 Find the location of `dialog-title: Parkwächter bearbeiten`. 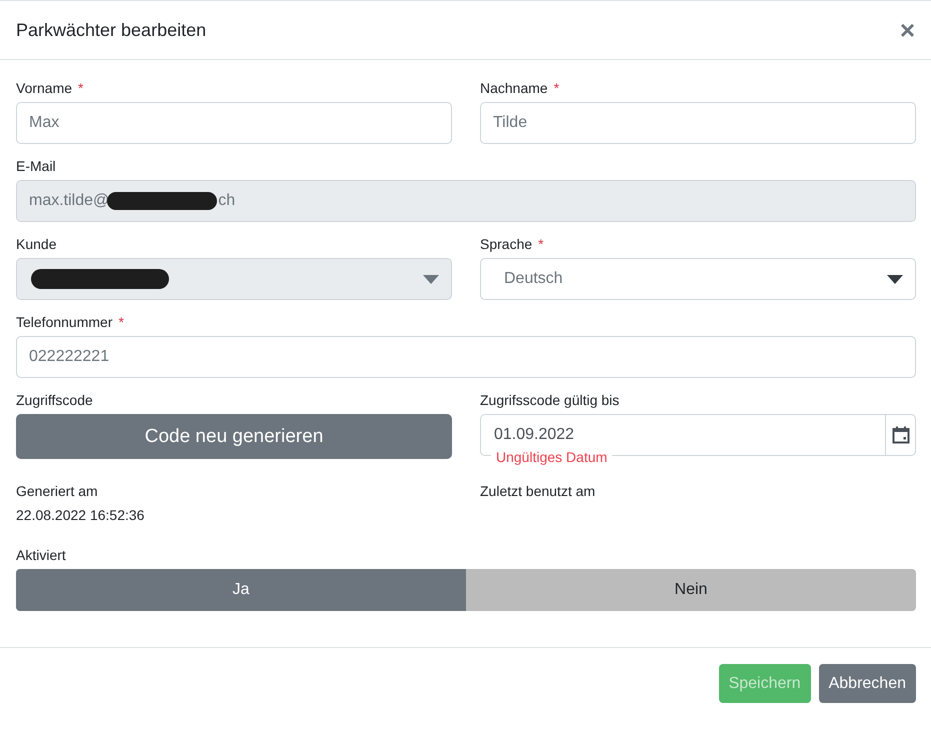

dialog-title: Parkwächter bearbeiten is located at coordinates (111, 30).